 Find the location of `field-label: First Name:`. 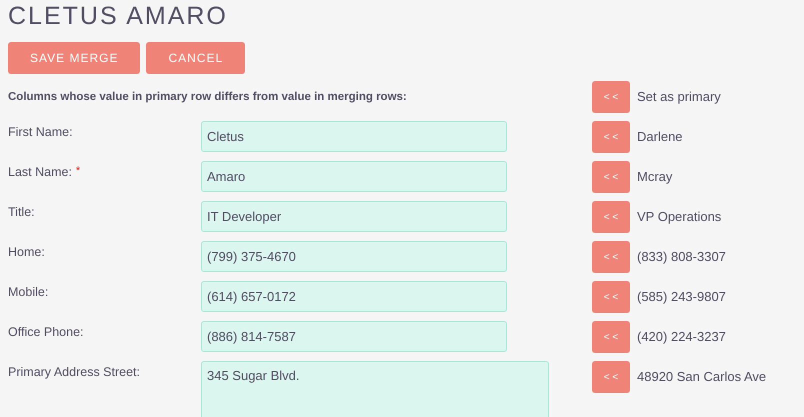

field-label: First Name: is located at coordinates (40, 132).